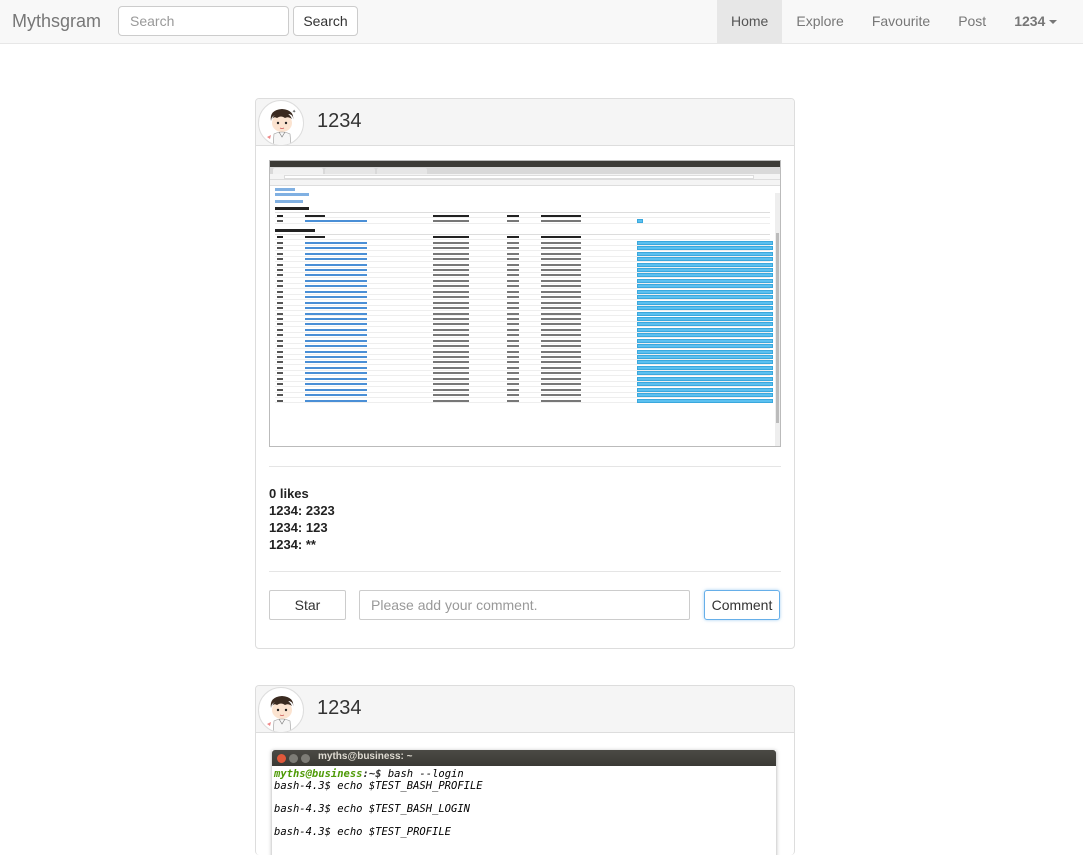 The height and width of the screenshot is (855, 1083). What do you see at coordinates (819, 21) in the screenshot?
I see `nav-explore: Explore` at bounding box center [819, 21].